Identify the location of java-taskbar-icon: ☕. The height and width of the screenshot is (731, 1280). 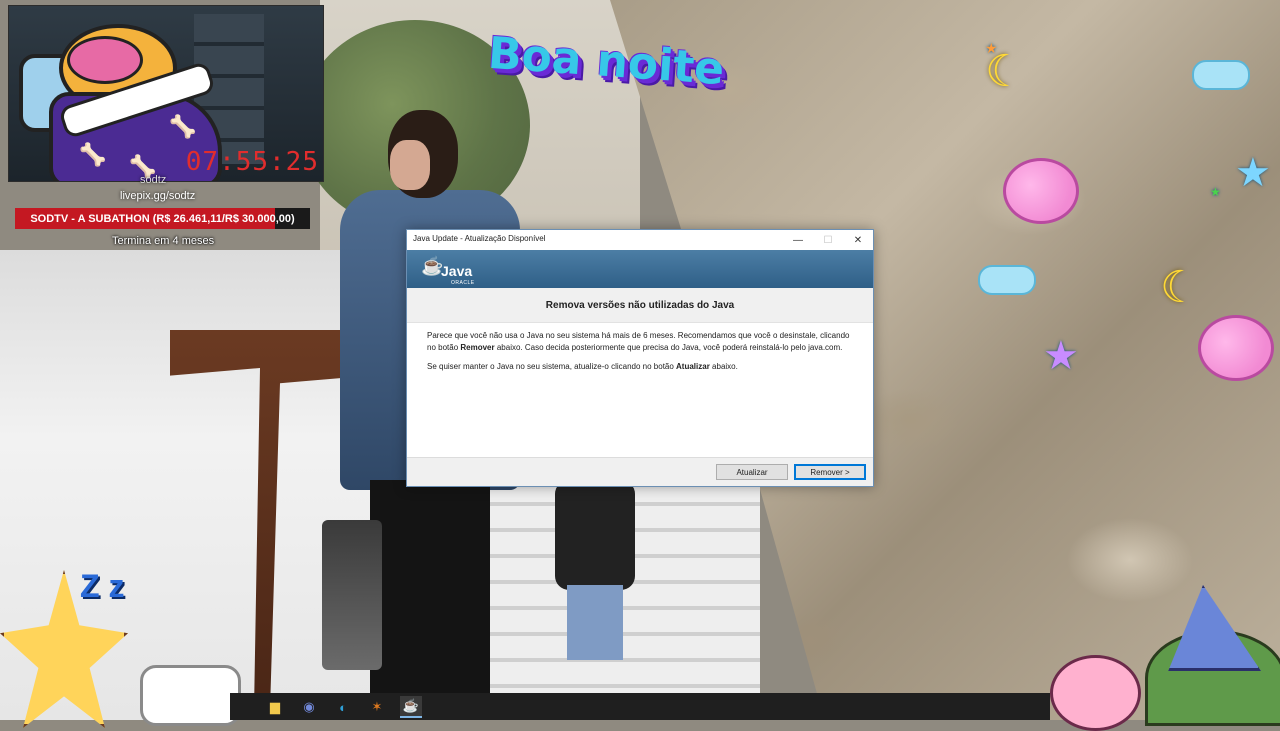
(411, 707).